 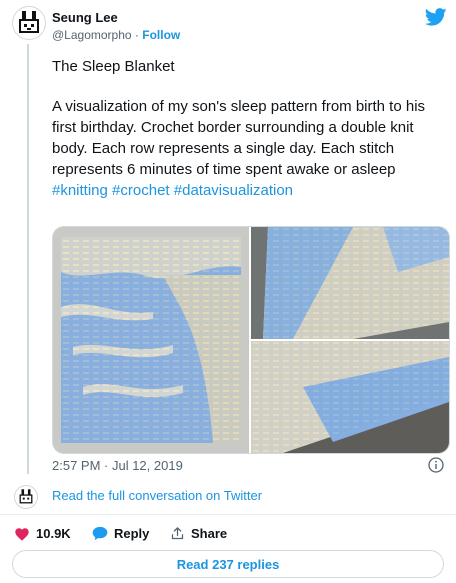 I want to click on heart-icon, so click(x=22, y=534).